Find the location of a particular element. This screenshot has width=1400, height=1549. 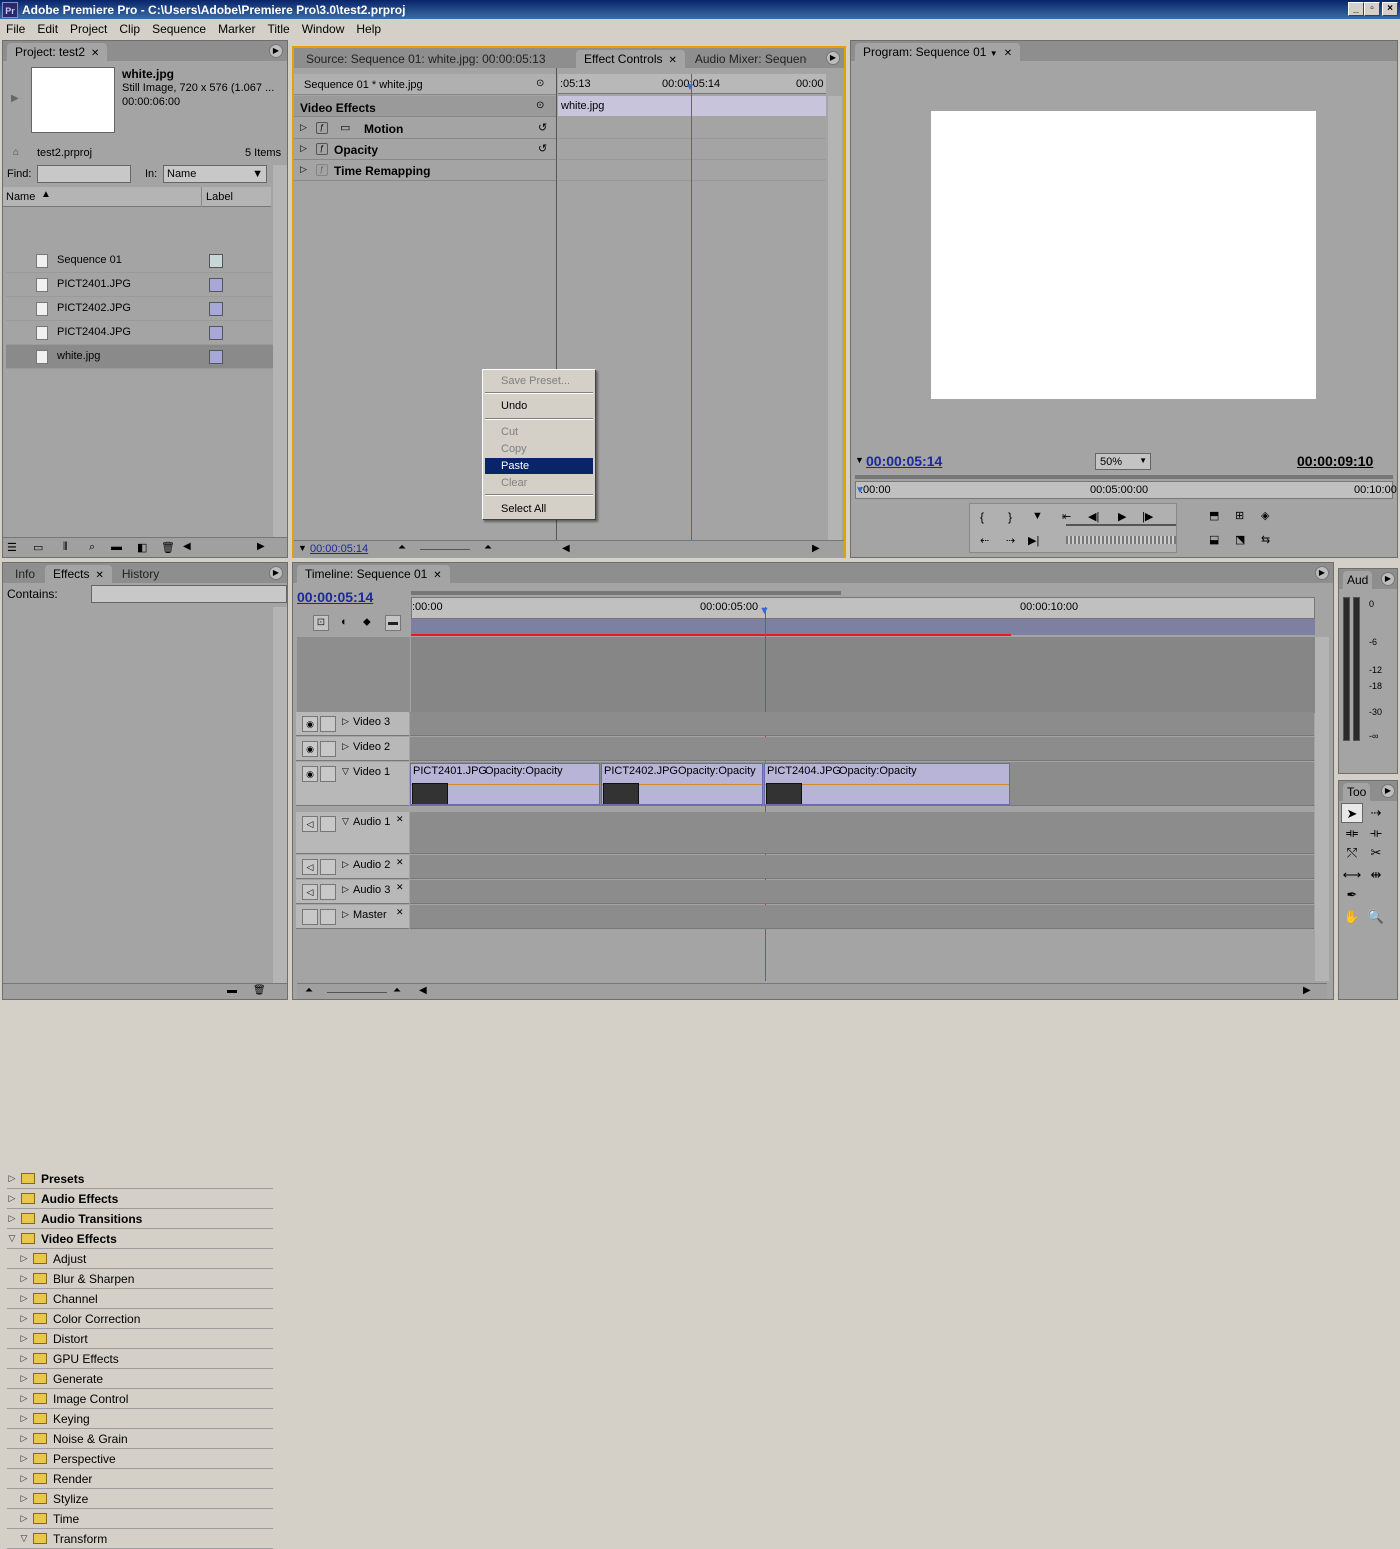

icon-view-icon: ▭ is located at coordinates (38, 547).